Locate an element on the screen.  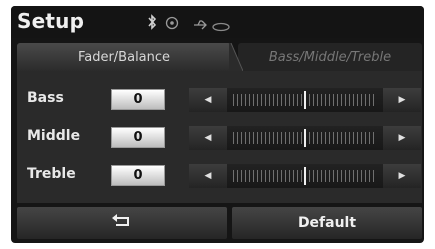
bass-level-marker is located at coordinates (305, 100).